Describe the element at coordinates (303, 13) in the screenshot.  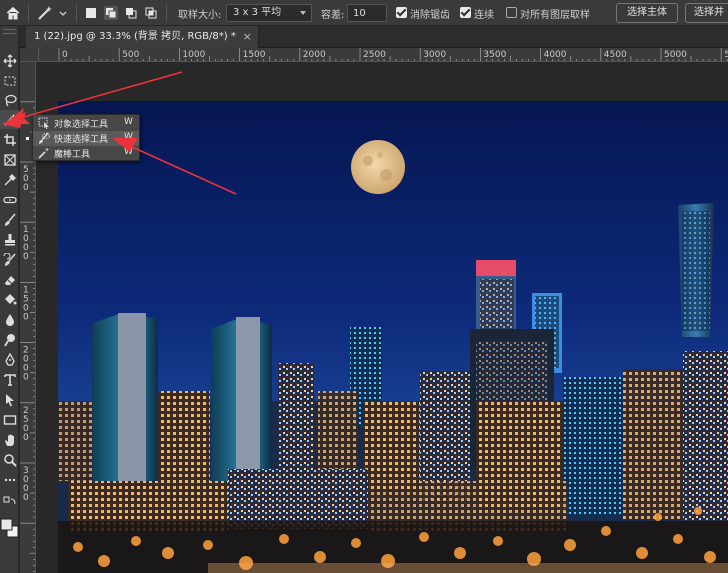
I see `chevron-down-icon` at that location.